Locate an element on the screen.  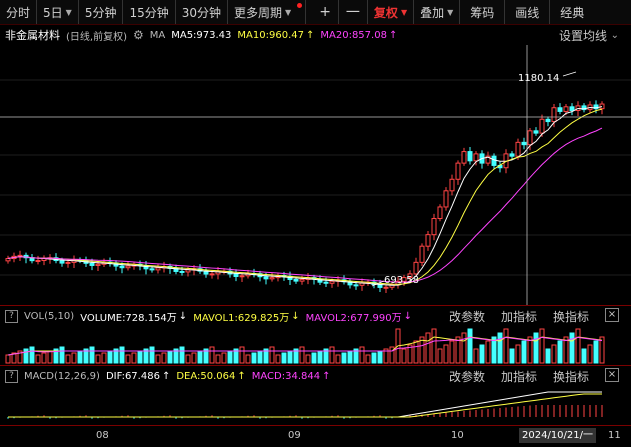
ma-label: MA is located at coordinates (157, 35).